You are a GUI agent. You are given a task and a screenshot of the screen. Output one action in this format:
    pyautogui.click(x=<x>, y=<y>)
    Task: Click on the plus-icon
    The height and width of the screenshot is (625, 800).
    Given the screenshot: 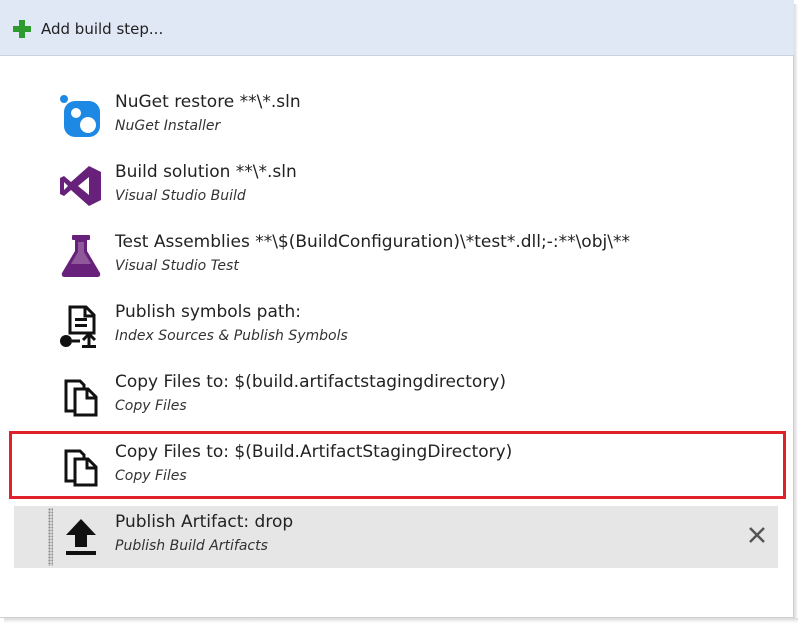 What is the action you would take?
    pyautogui.click(x=22, y=29)
    